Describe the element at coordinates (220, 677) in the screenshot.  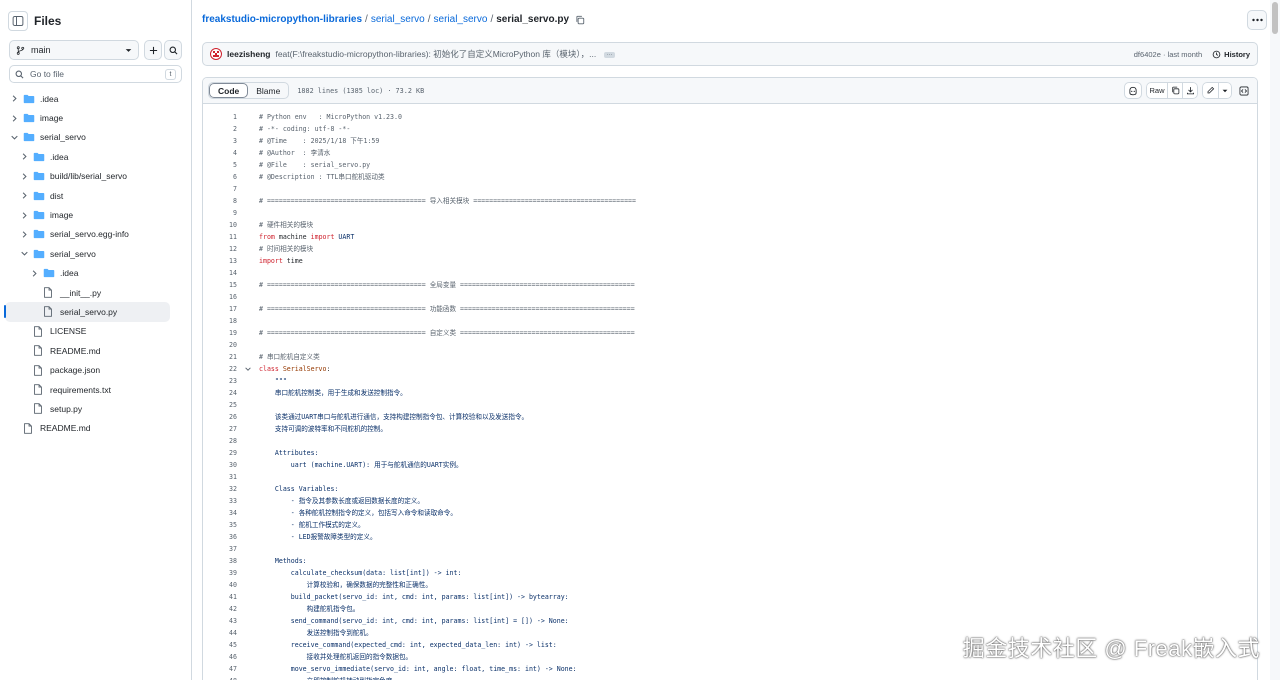
I see `line-number: 48` at that location.